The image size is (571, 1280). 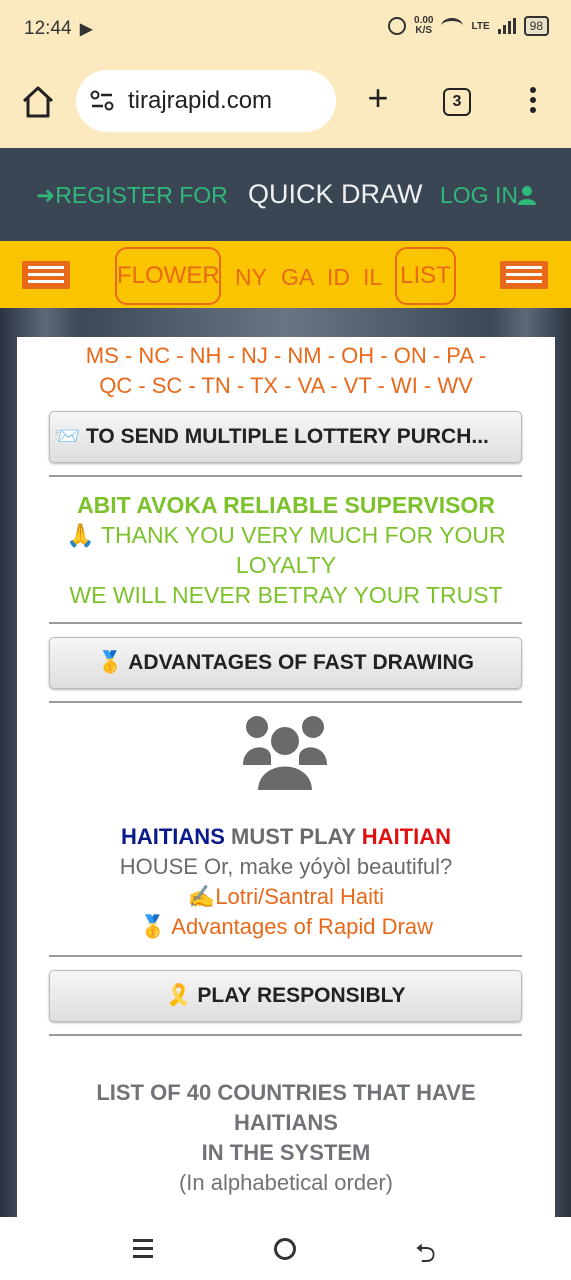 I want to click on nav-item-id: ID, so click(x=338, y=277).